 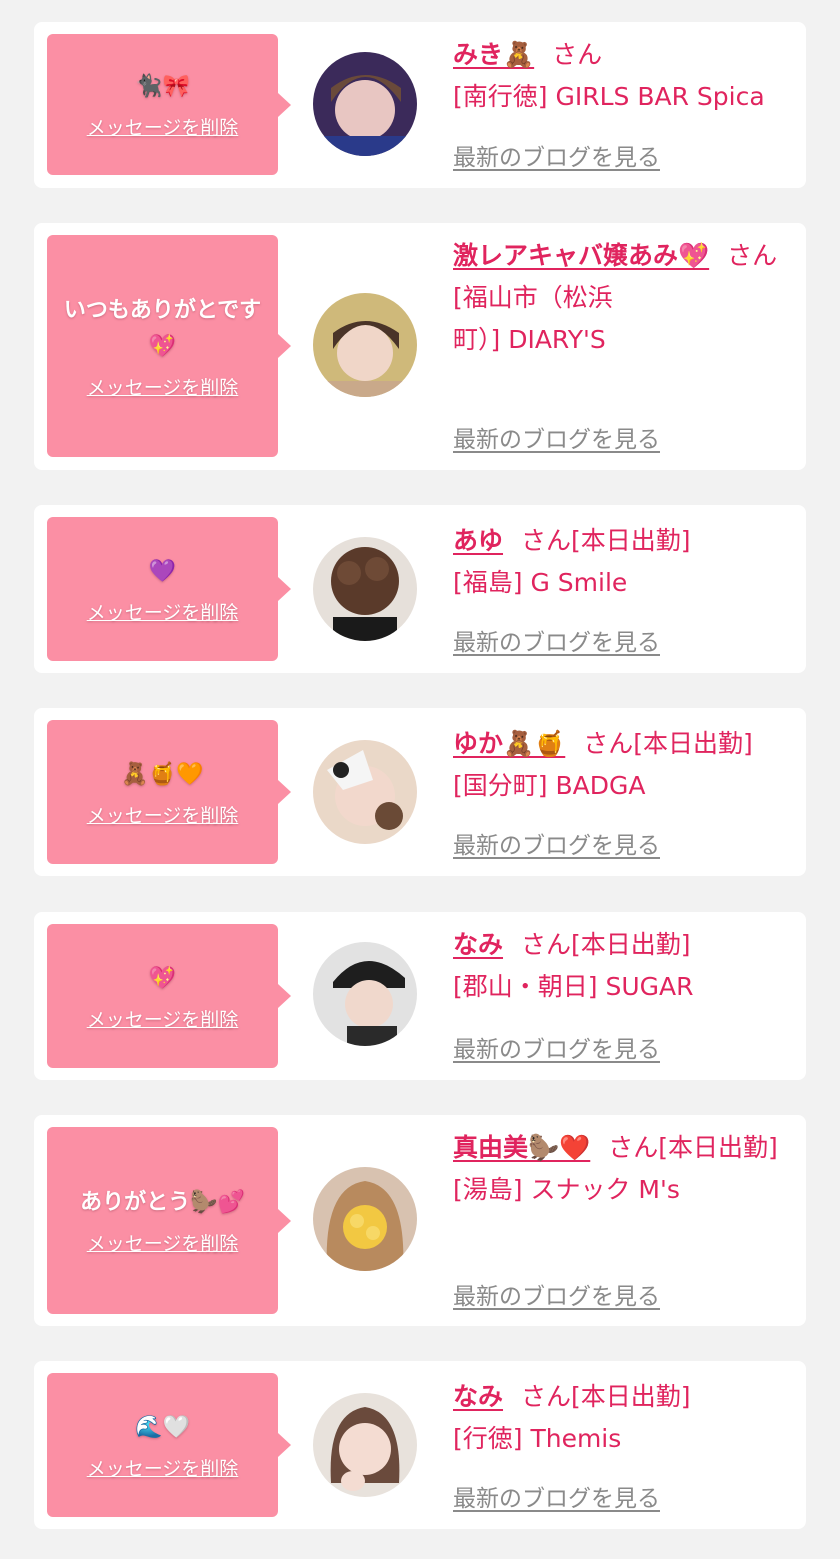 What do you see at coordinates (162, 571) in the screenshot?
I see `message-text: 💜` at bounding box center [162, 571].